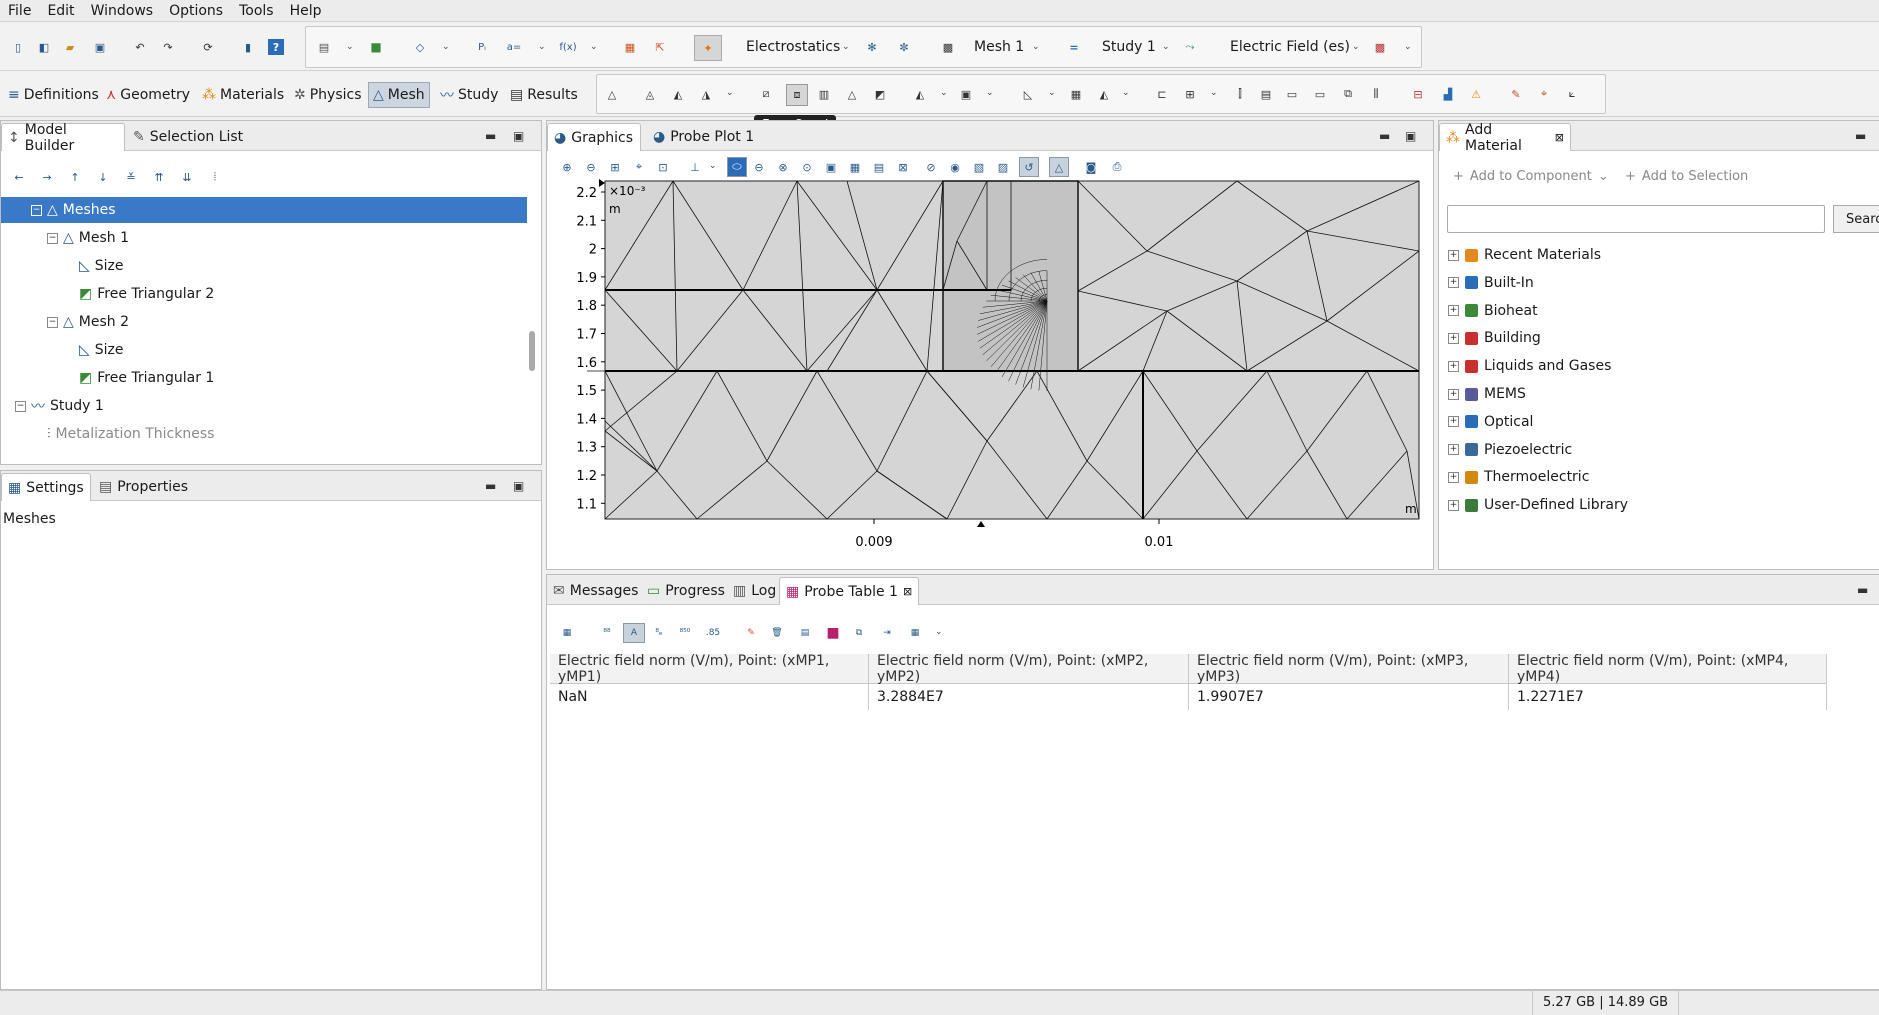 The height and width of the screenshot is (1015, 1879). What do you see at coordinates (1538, 505) in the screenshot?
I see `material-library-item: + User-Defined Library` at bounding box center [1538, 505].